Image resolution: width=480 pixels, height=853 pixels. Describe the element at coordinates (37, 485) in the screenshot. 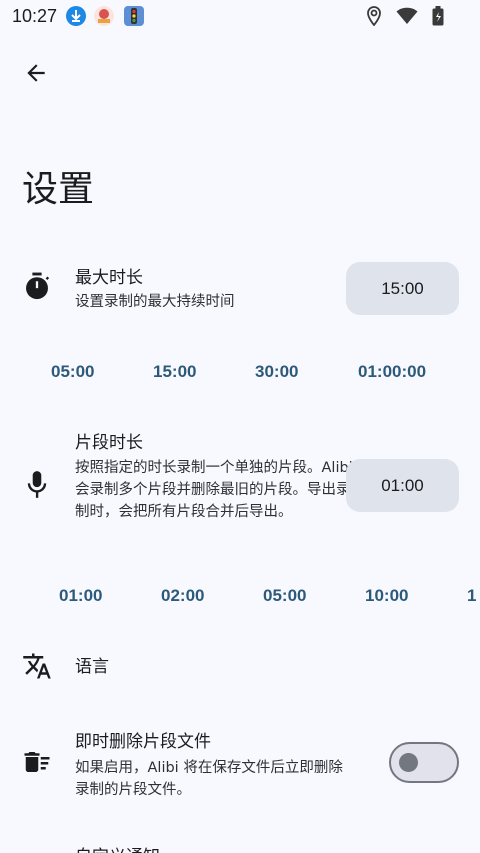

I see `microphone-icon` at that location.